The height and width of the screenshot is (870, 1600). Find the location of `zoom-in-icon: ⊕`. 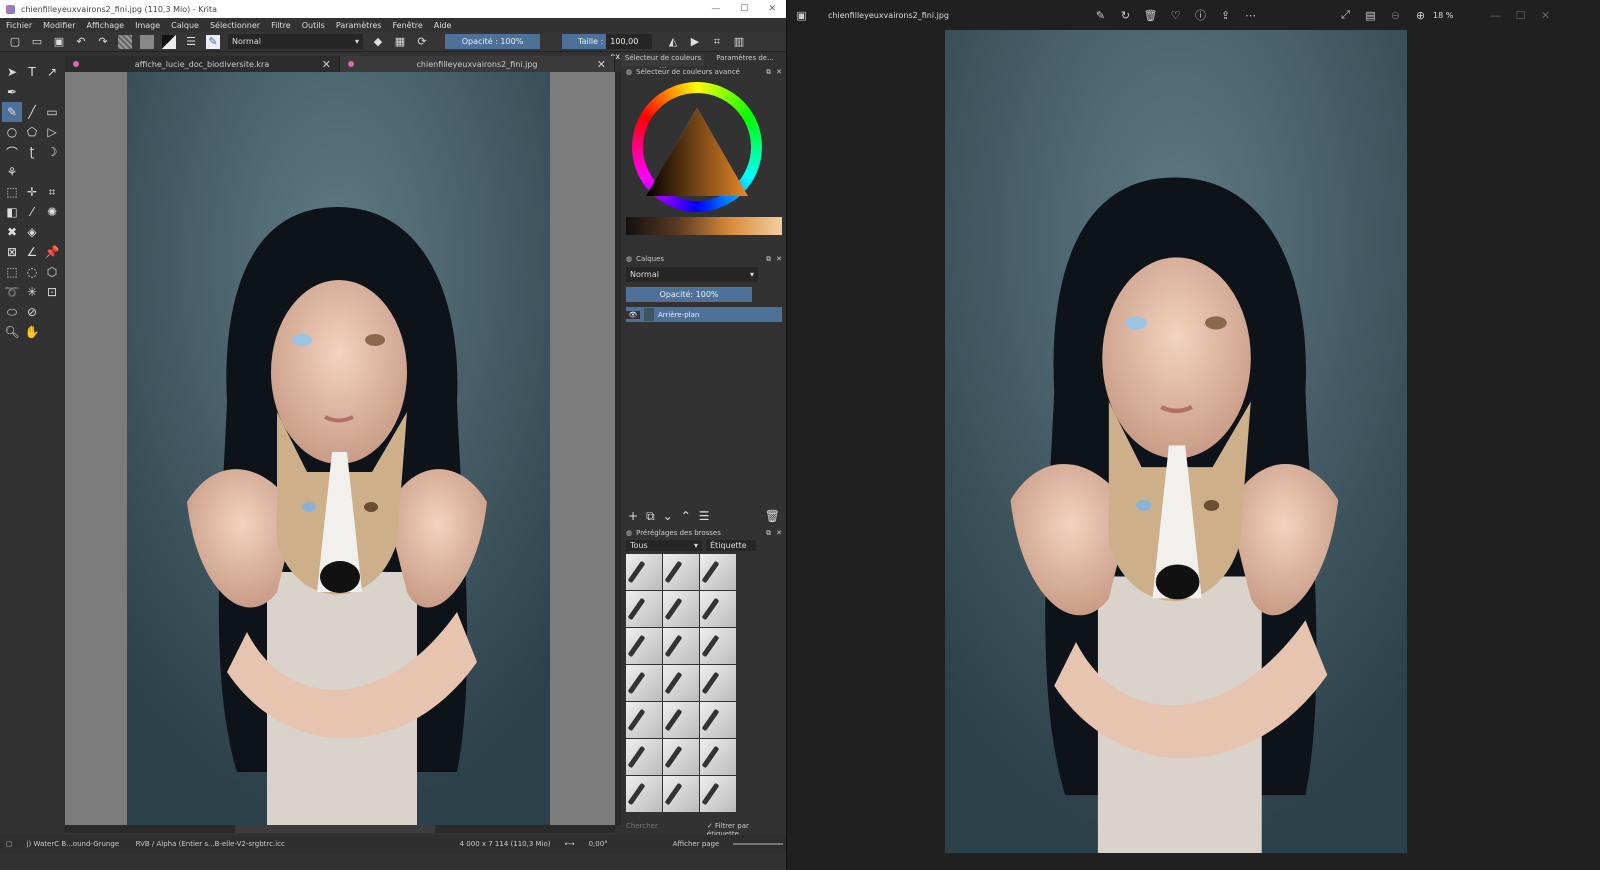

zoom-in-icon: ⊕ is located at coordinates (1420, 15).